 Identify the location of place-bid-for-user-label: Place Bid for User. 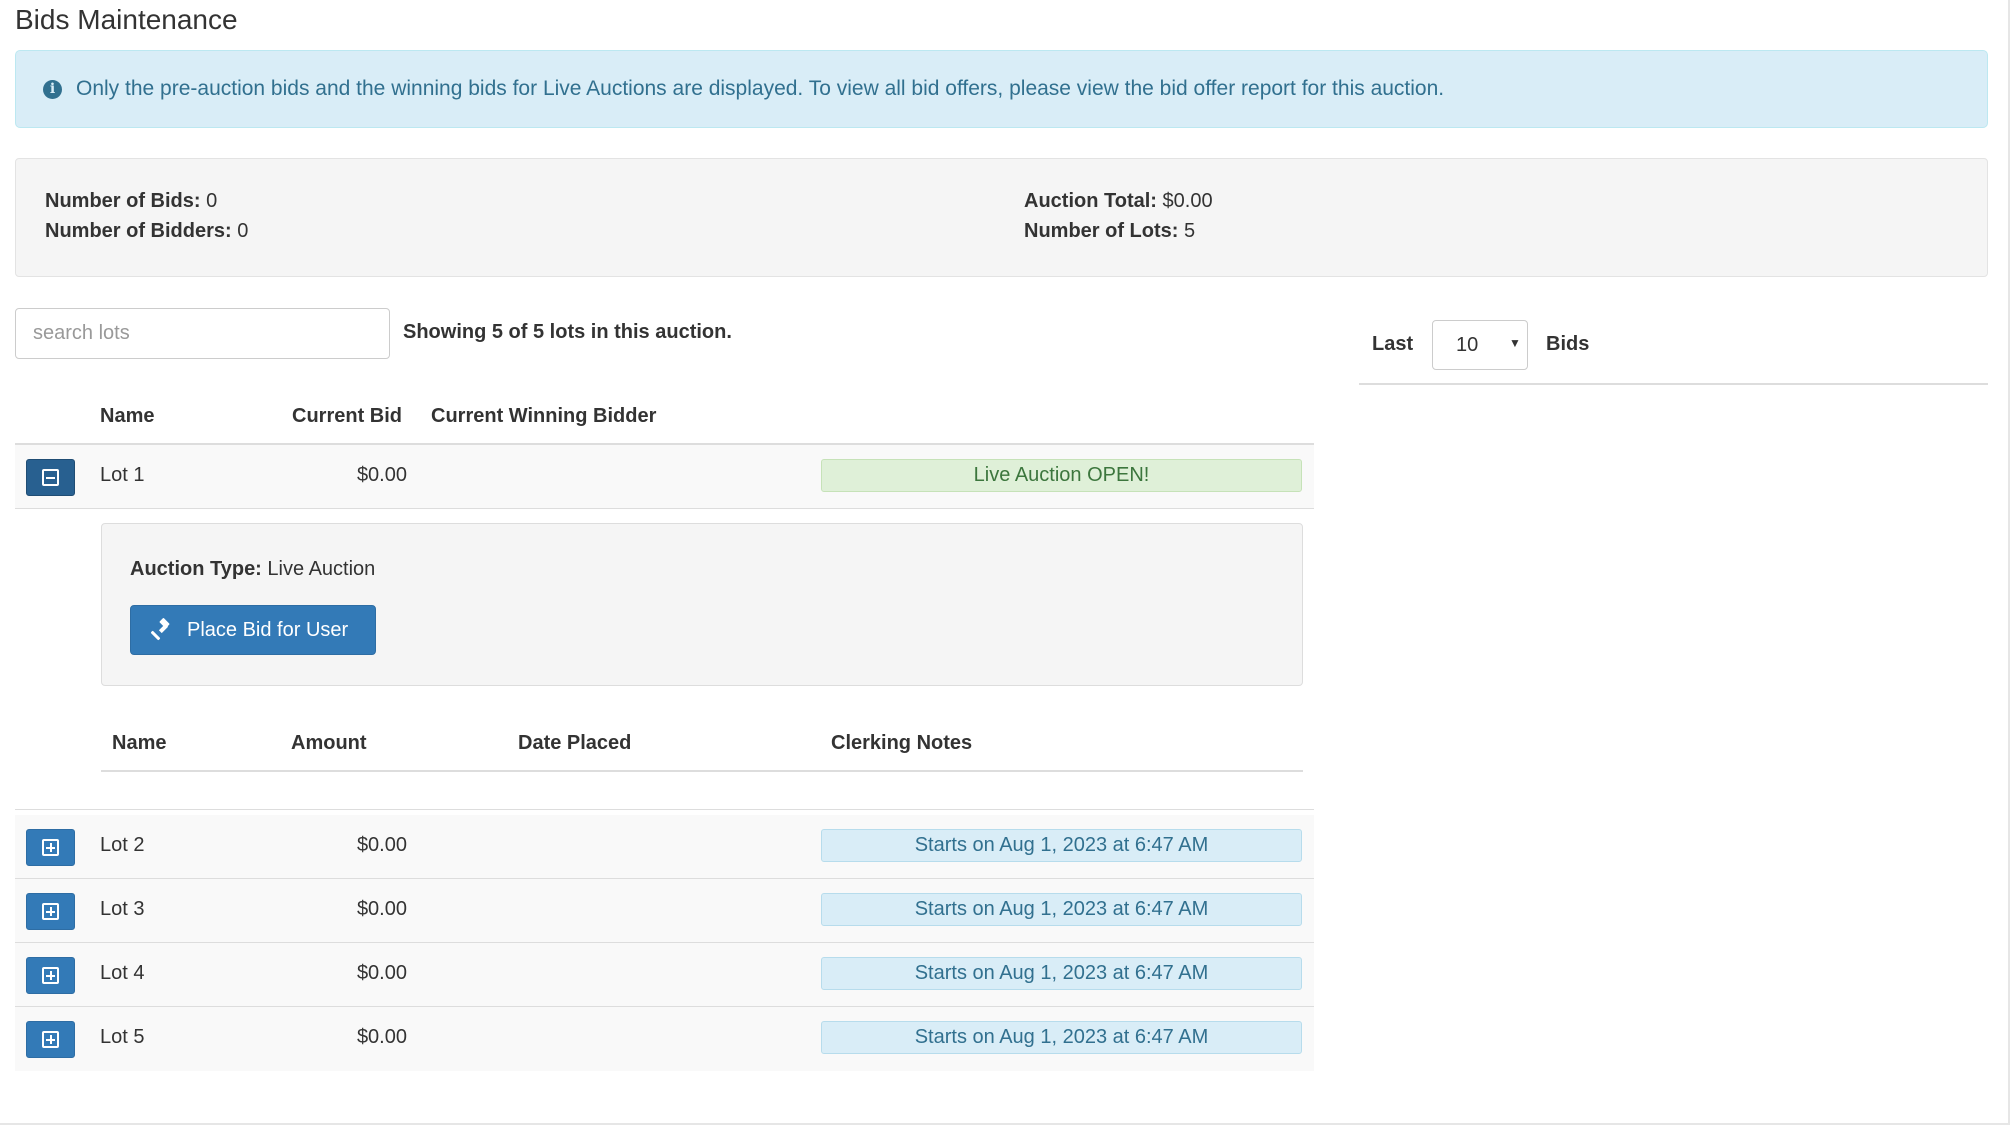
(268, 629).